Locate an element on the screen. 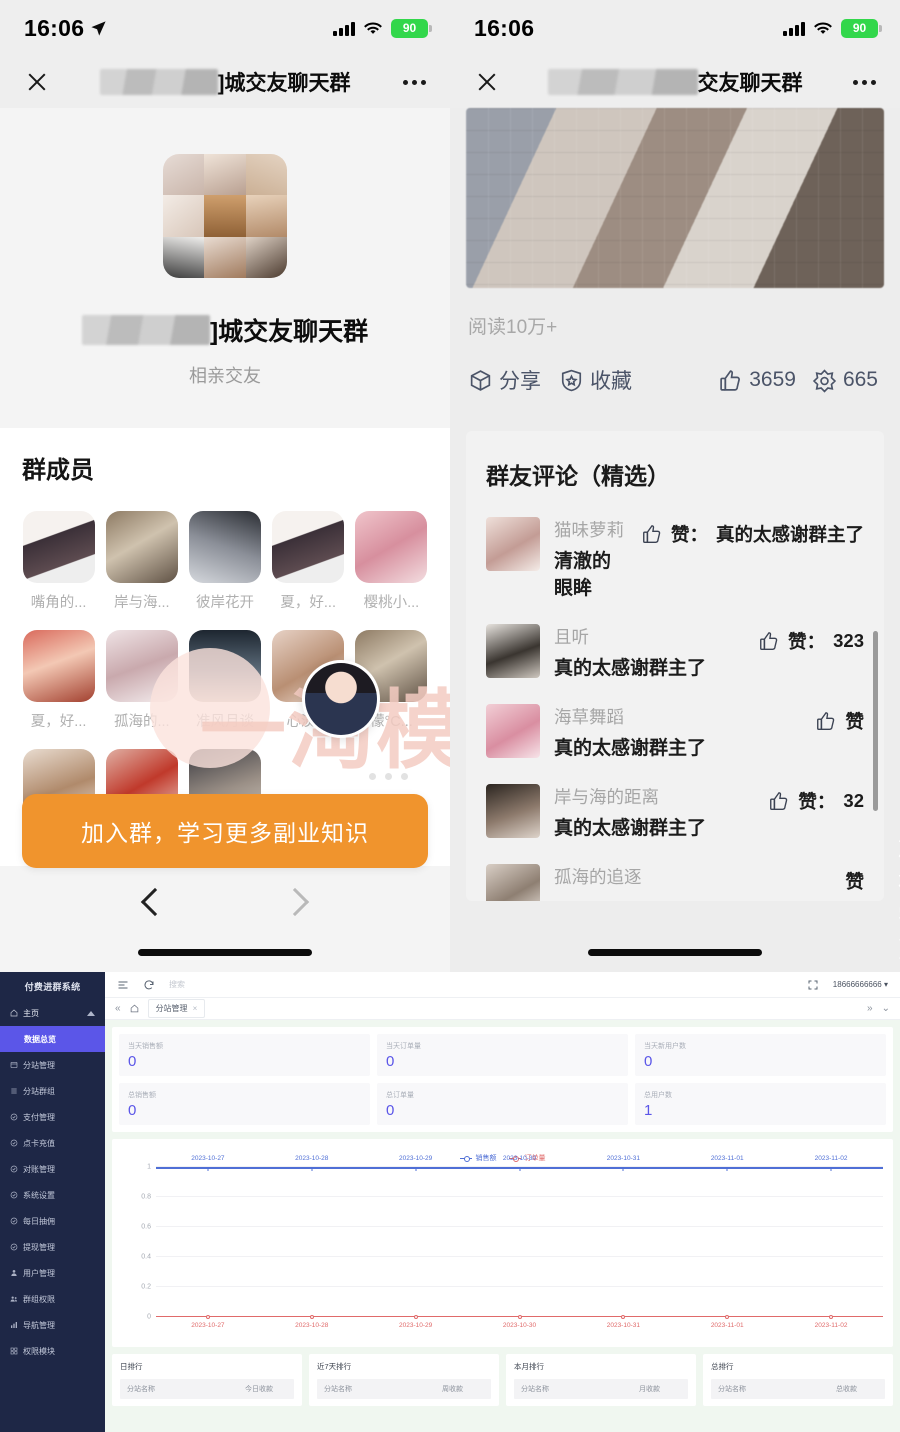  sidebar-item-data-overview: 数据总览 is located at coordinates (52, 1039).